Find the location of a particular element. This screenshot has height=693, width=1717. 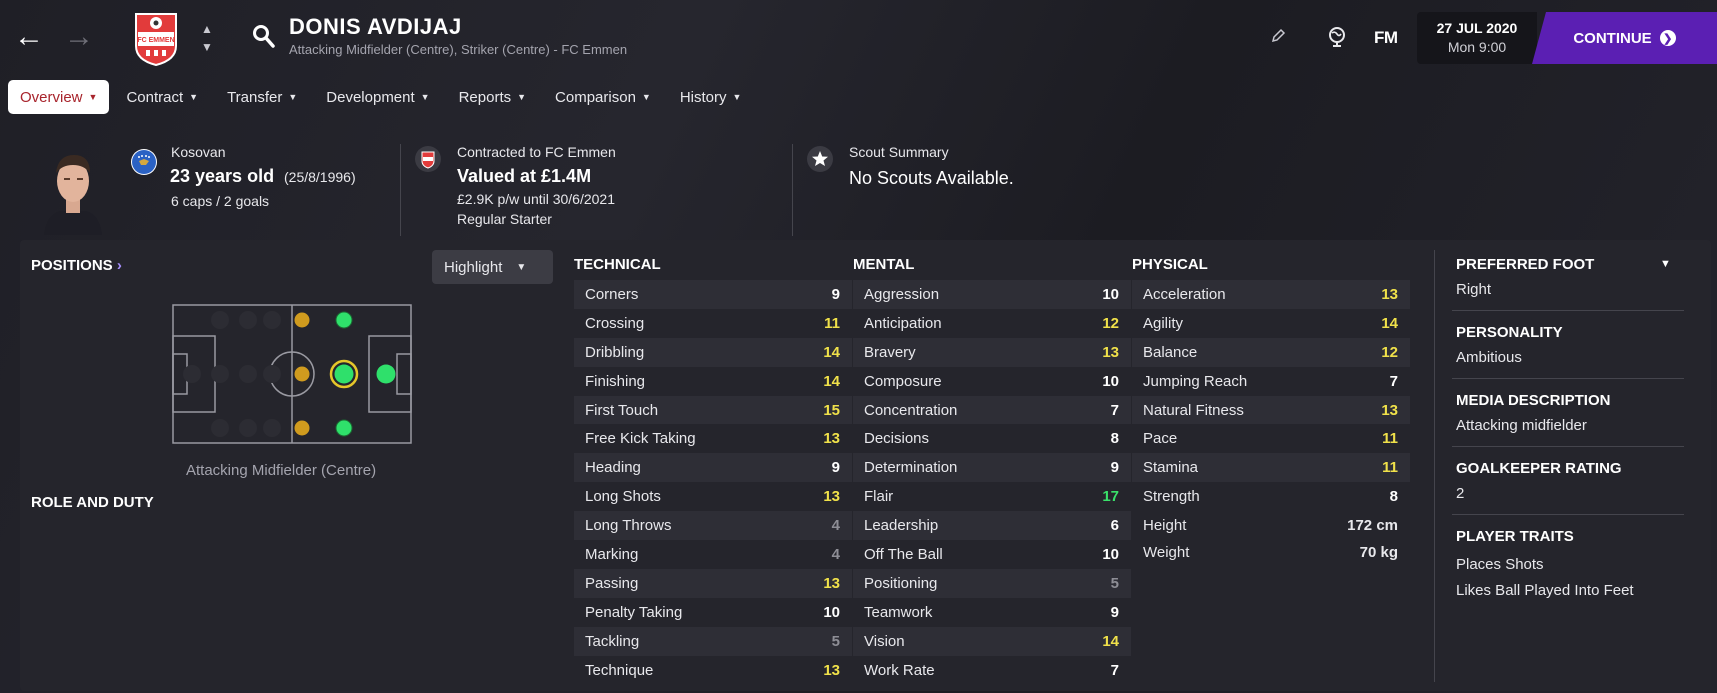

attribute-row-long-throws: Long Throws 4 is located at coordinates (713, 526).